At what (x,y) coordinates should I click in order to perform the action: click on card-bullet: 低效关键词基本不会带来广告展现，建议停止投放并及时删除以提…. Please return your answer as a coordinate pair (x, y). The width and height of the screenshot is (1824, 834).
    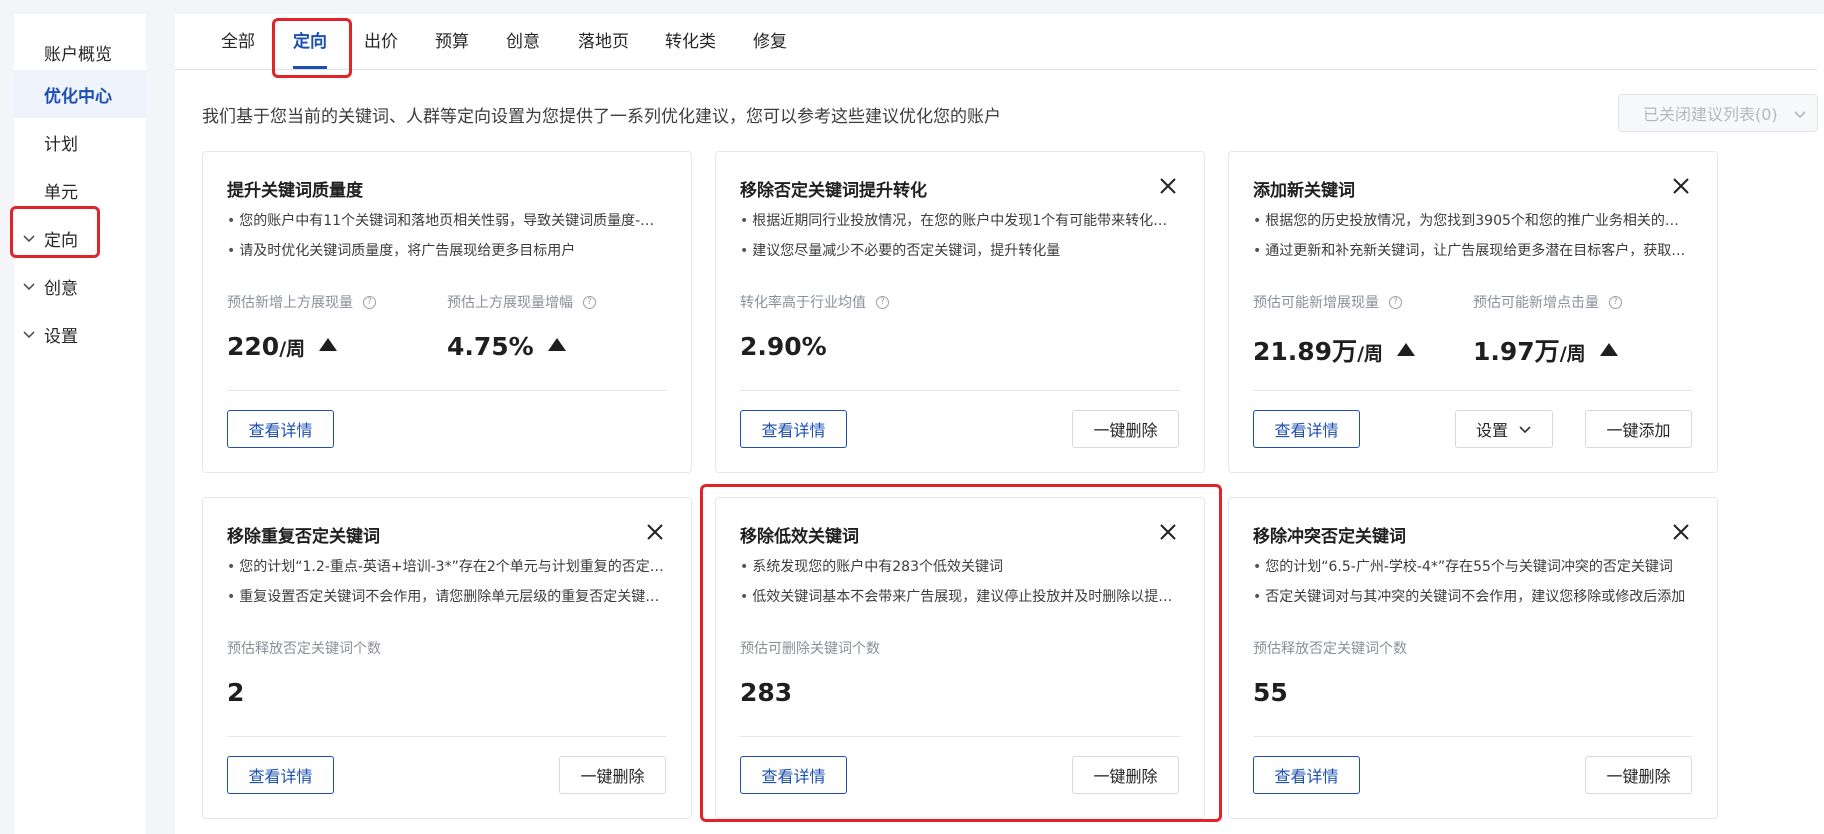
    Looking at the image, I should click on (960, 596).